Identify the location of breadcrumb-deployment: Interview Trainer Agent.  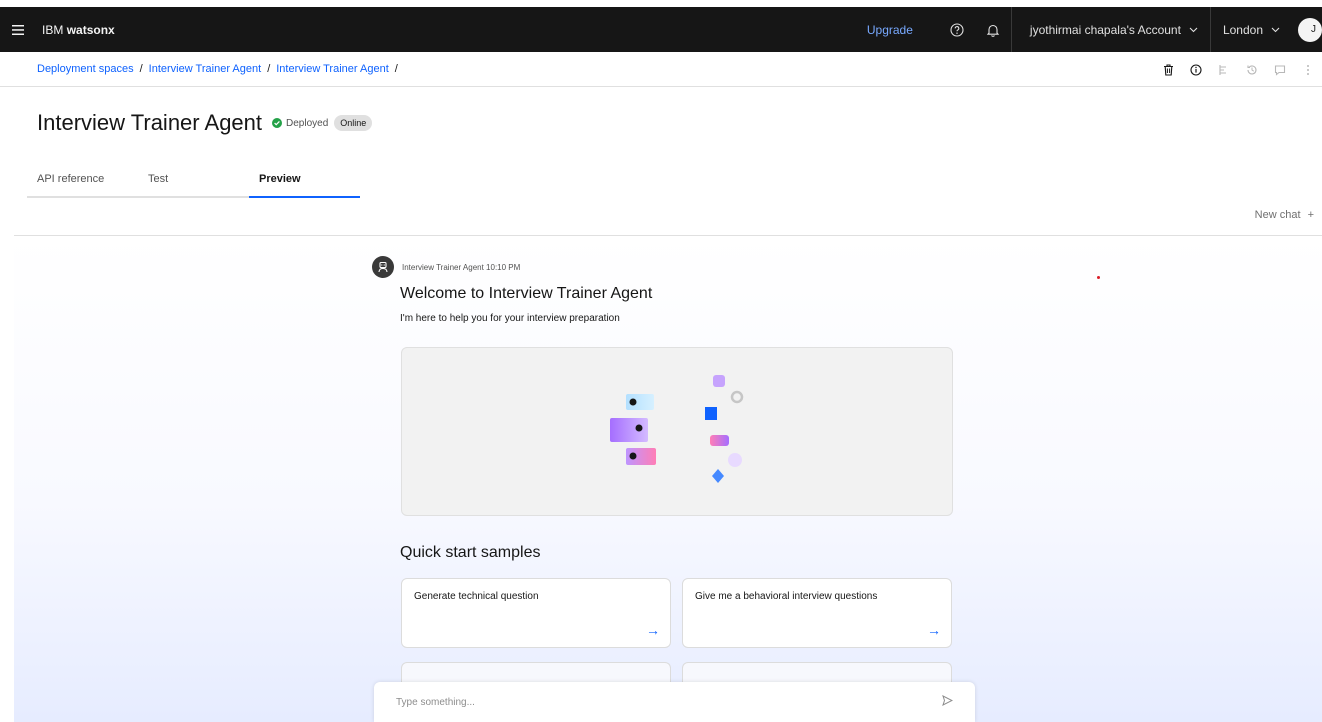
(332, 69).